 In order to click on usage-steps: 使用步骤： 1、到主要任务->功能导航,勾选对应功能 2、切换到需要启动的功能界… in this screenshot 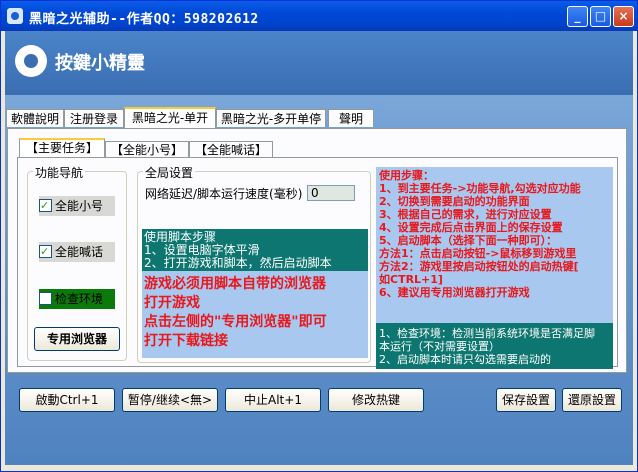, I will do `click(494, 245)`.